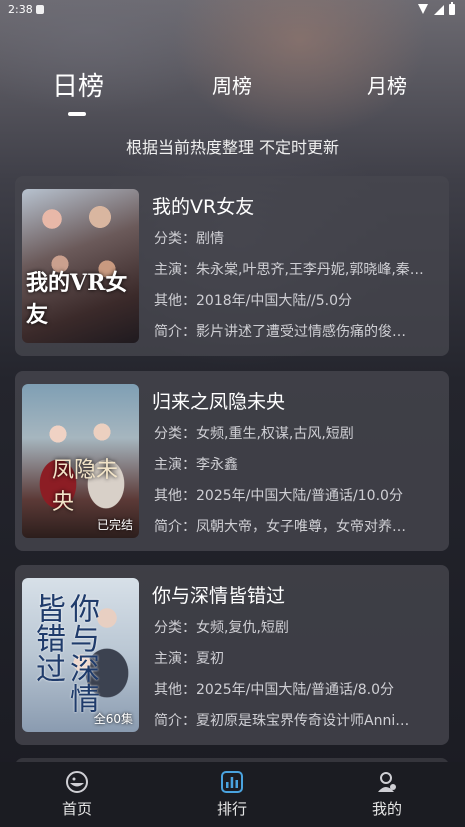 This screenshot has height=827, width=465. What do you see at coordinates (452, 8) in the screenshot?
I see `battery-icon` at bounding box center [452, 8].